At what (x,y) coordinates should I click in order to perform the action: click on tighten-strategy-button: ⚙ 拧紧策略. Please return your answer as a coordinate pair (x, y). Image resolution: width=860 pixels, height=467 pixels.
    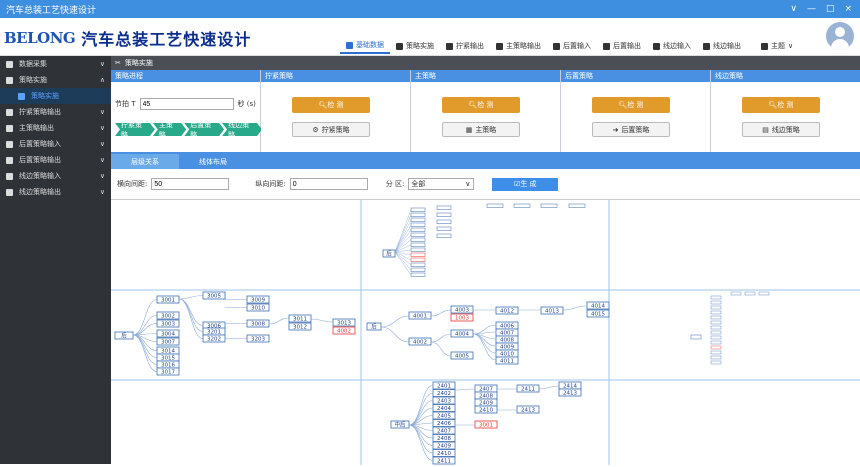
    Looking at the image, I should click on (331, 129).